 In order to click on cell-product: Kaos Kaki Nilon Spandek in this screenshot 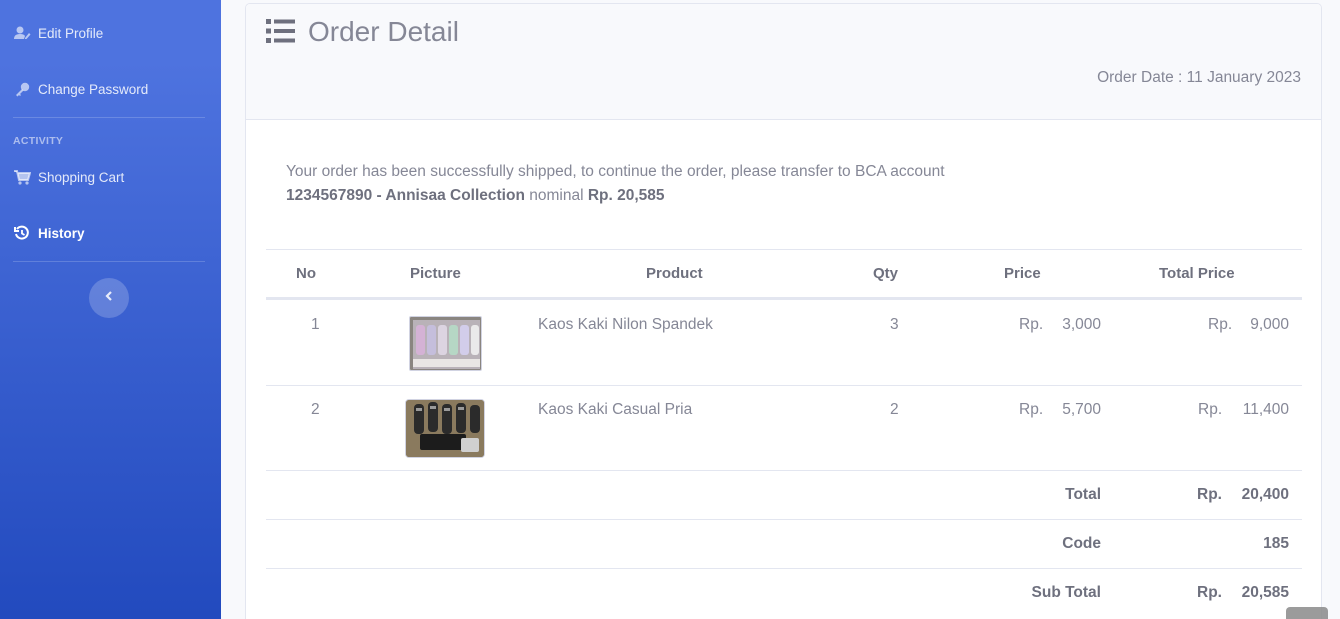, I will do `click(625, 324)`.